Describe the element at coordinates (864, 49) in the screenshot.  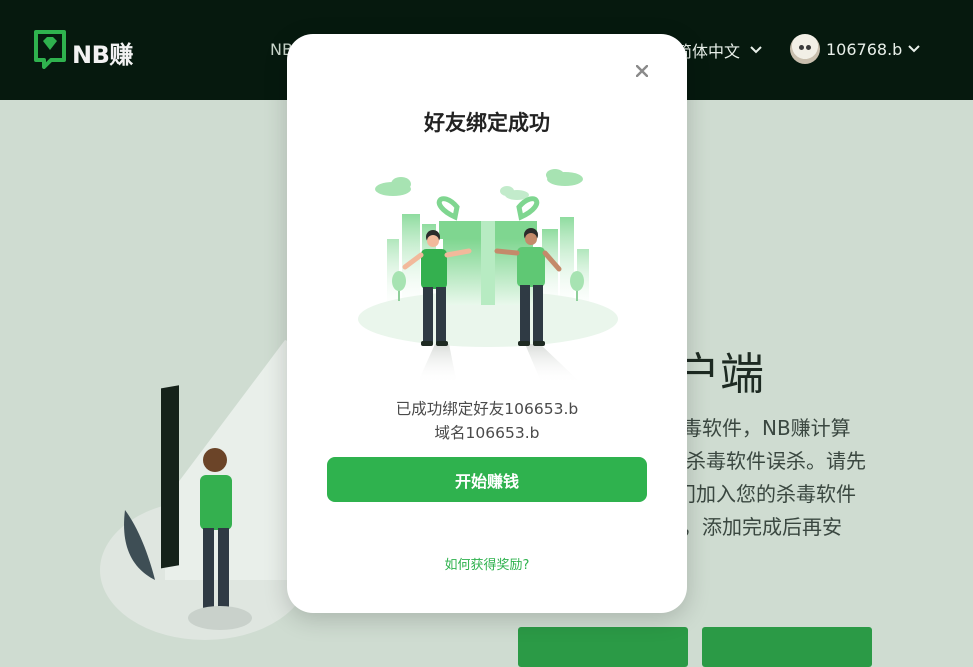
I see `username-label: 106768.b` at that location.